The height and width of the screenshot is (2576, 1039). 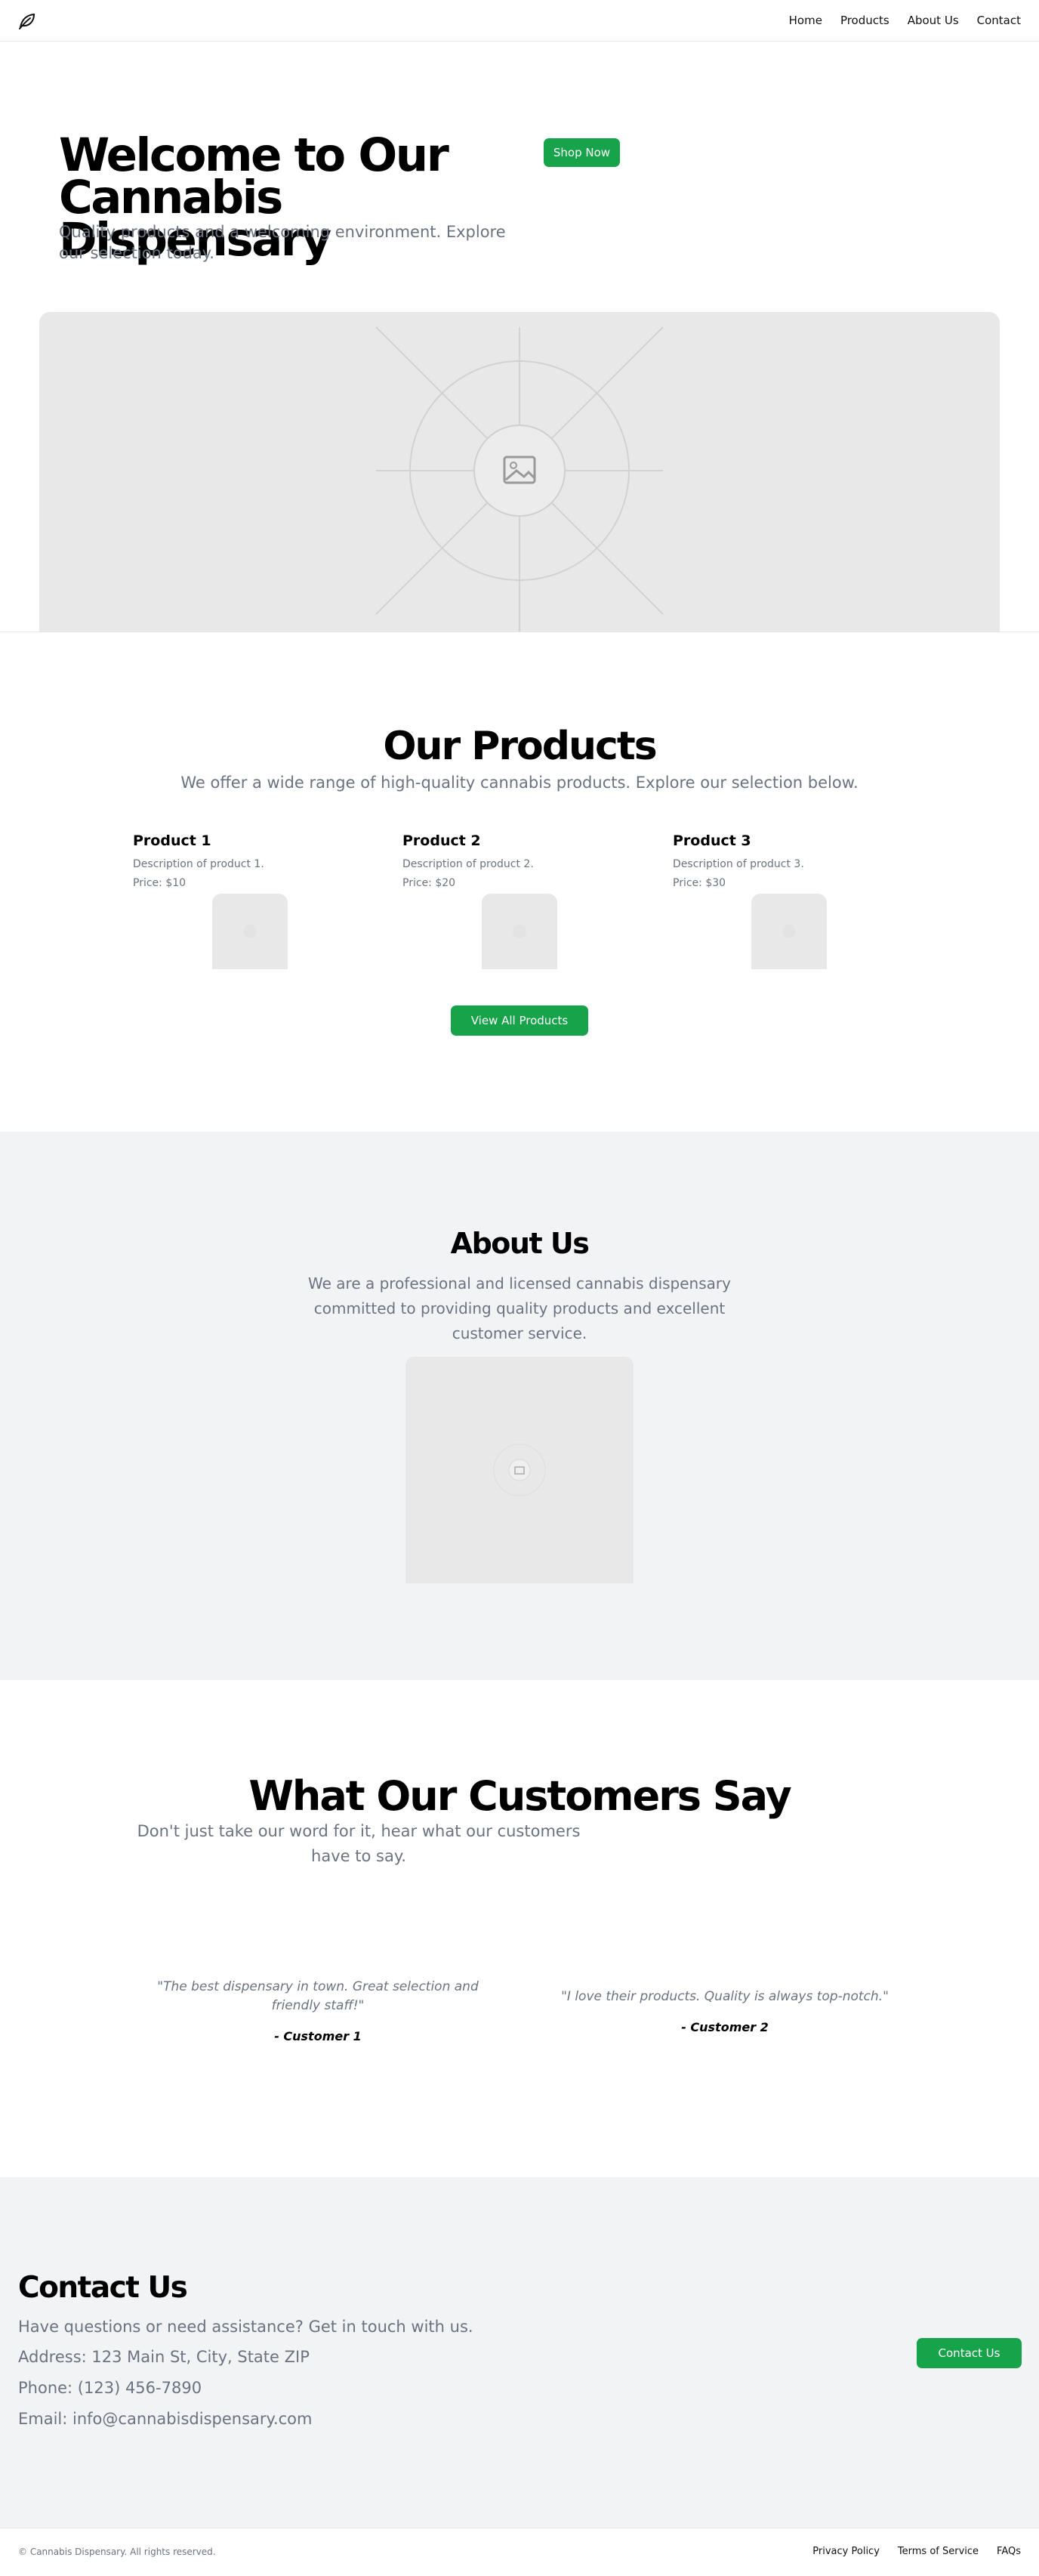 I want to click on product-price: Price: $20, so click(x=429, y=883).